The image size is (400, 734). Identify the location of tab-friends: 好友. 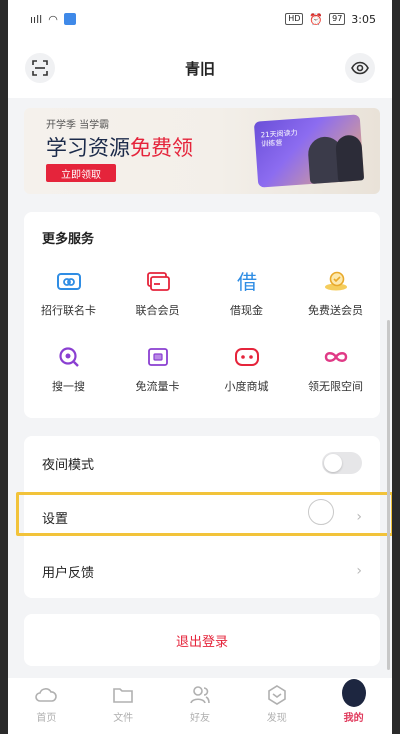
(200, 706).